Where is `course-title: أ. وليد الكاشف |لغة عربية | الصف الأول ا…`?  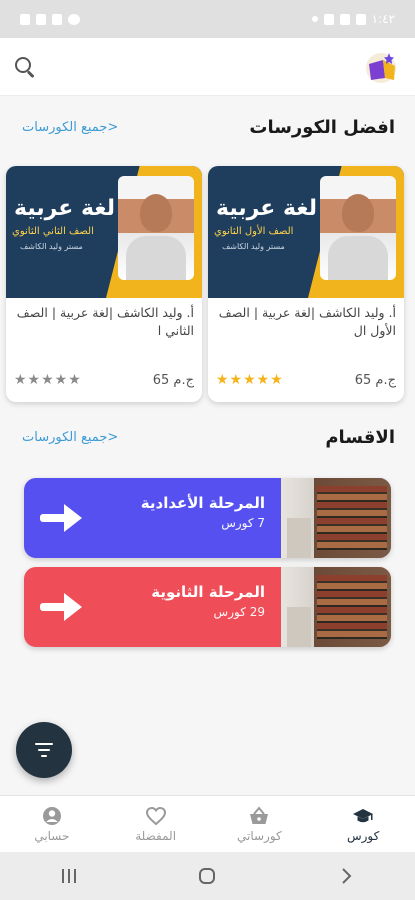
course-title: أ. وليد الكاشف |لغة عربية | الصف الأول ا… is located at coordinates (307, 321).